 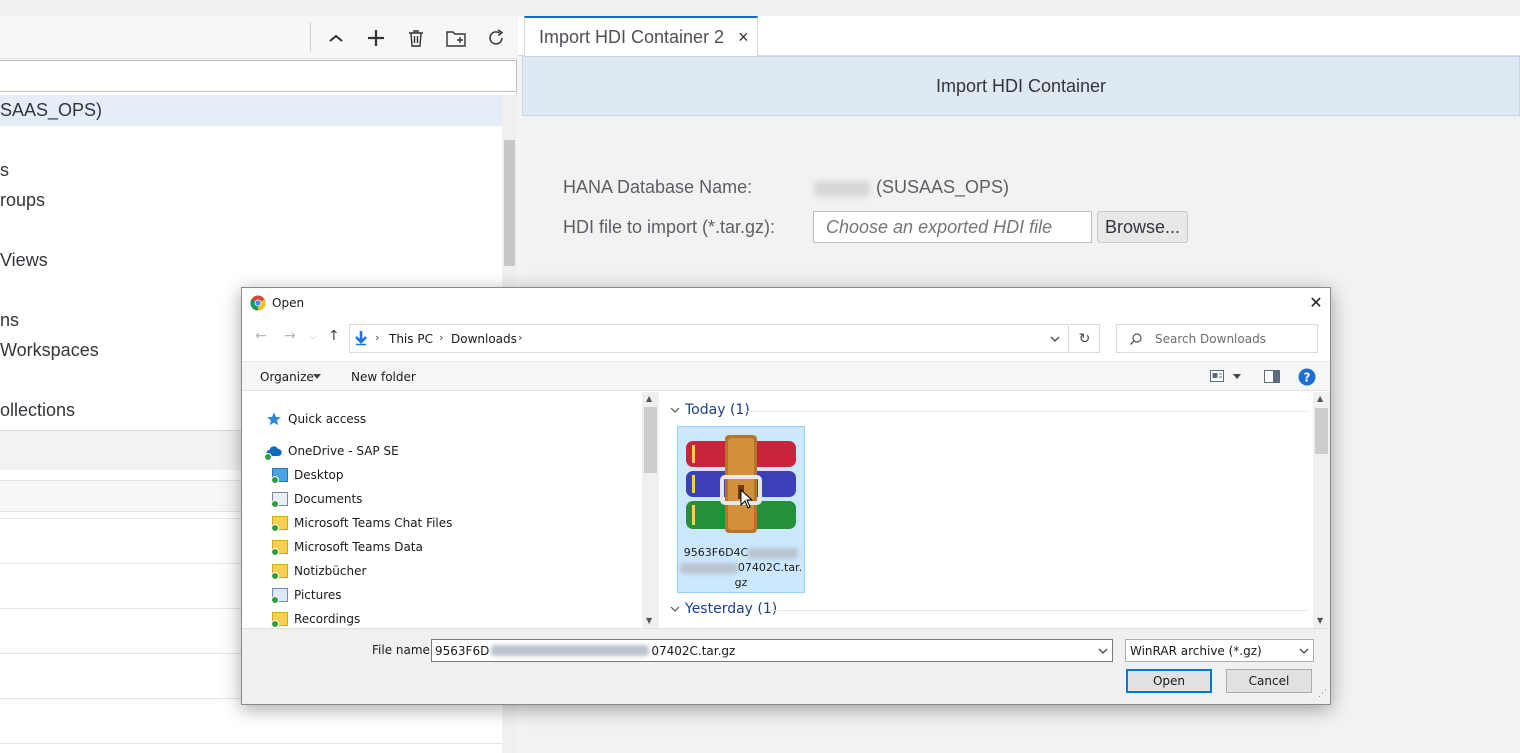 I want to click on help-icon: ?, so click(x=1307, y=377).